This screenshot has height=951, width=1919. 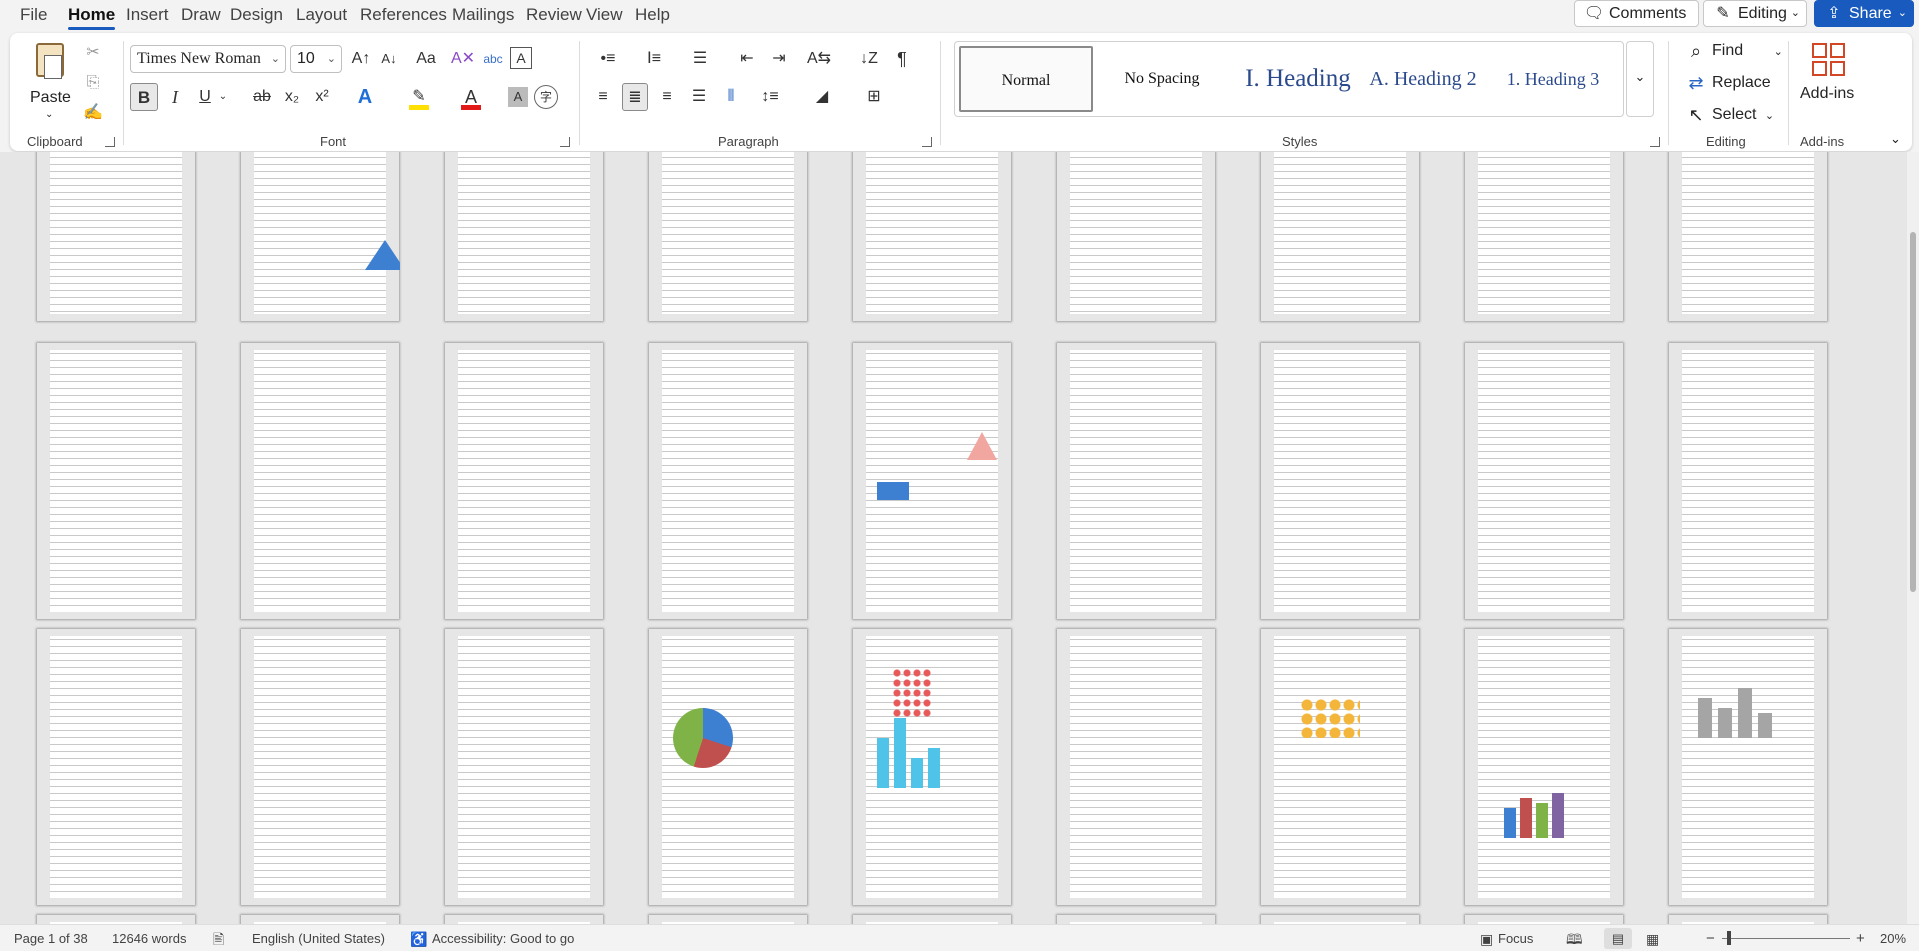 What do you see at coordinates (208, 59) in the screenshot?
I see `font-name-combo: Times New Roman ⌄` at bounding box center [208, 59].